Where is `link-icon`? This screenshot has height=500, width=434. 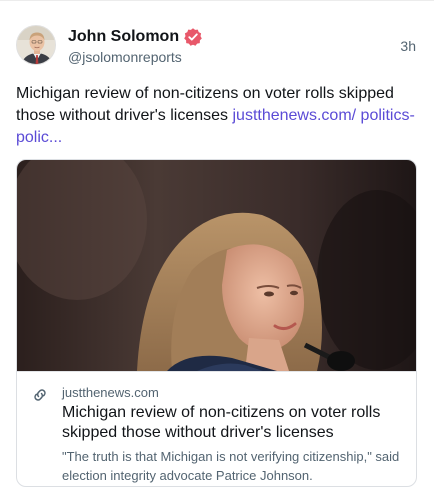
link-icon is located at coordinates (40, 395).